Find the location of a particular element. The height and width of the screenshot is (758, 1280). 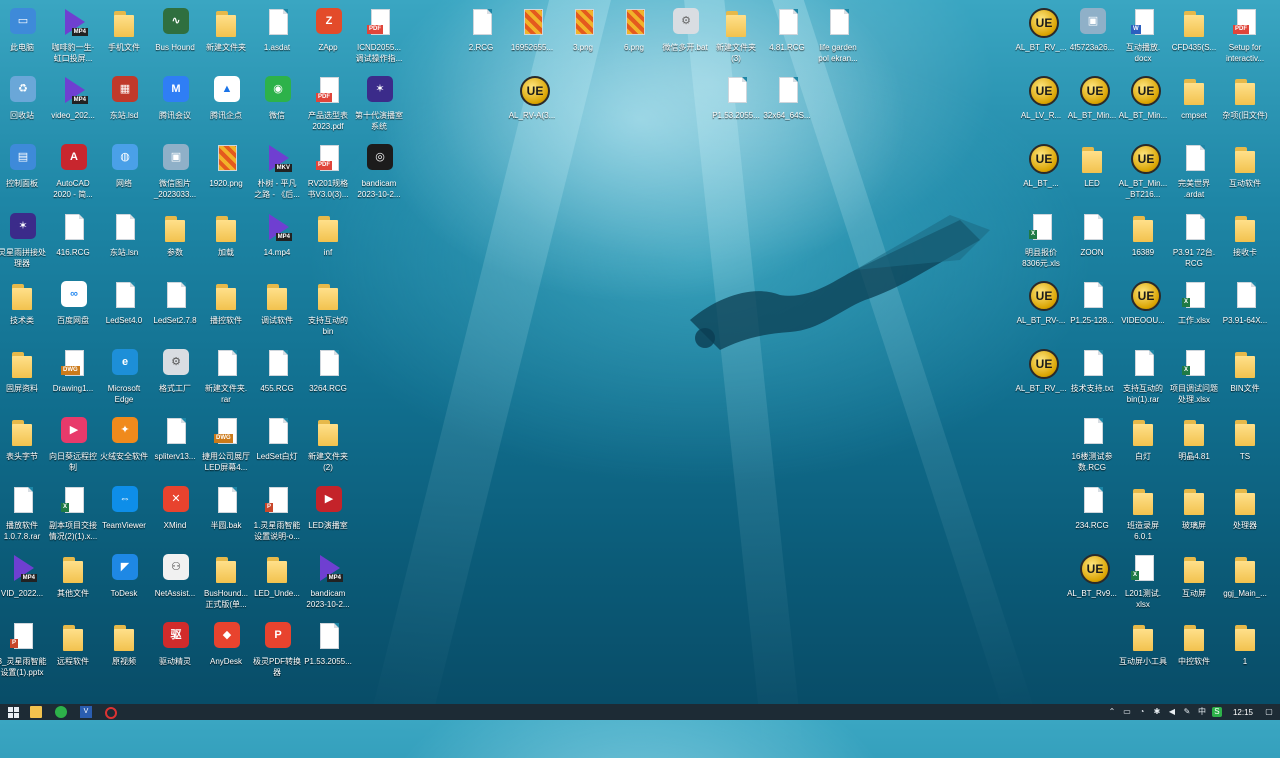

app-glyph: A is located at coordinates (74, 157).